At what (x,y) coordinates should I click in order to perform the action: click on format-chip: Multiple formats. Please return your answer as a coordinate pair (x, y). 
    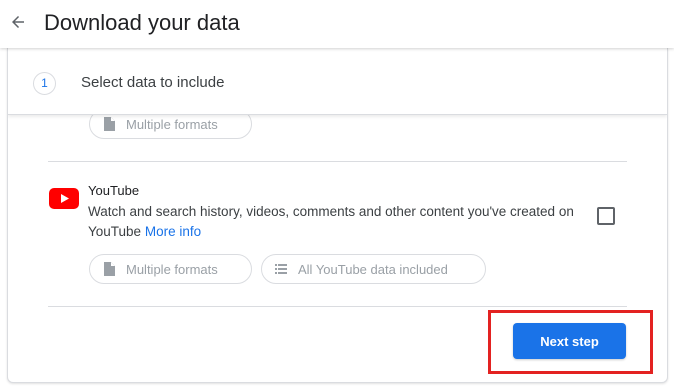
    Looking at the image, I should click on (170, 269).